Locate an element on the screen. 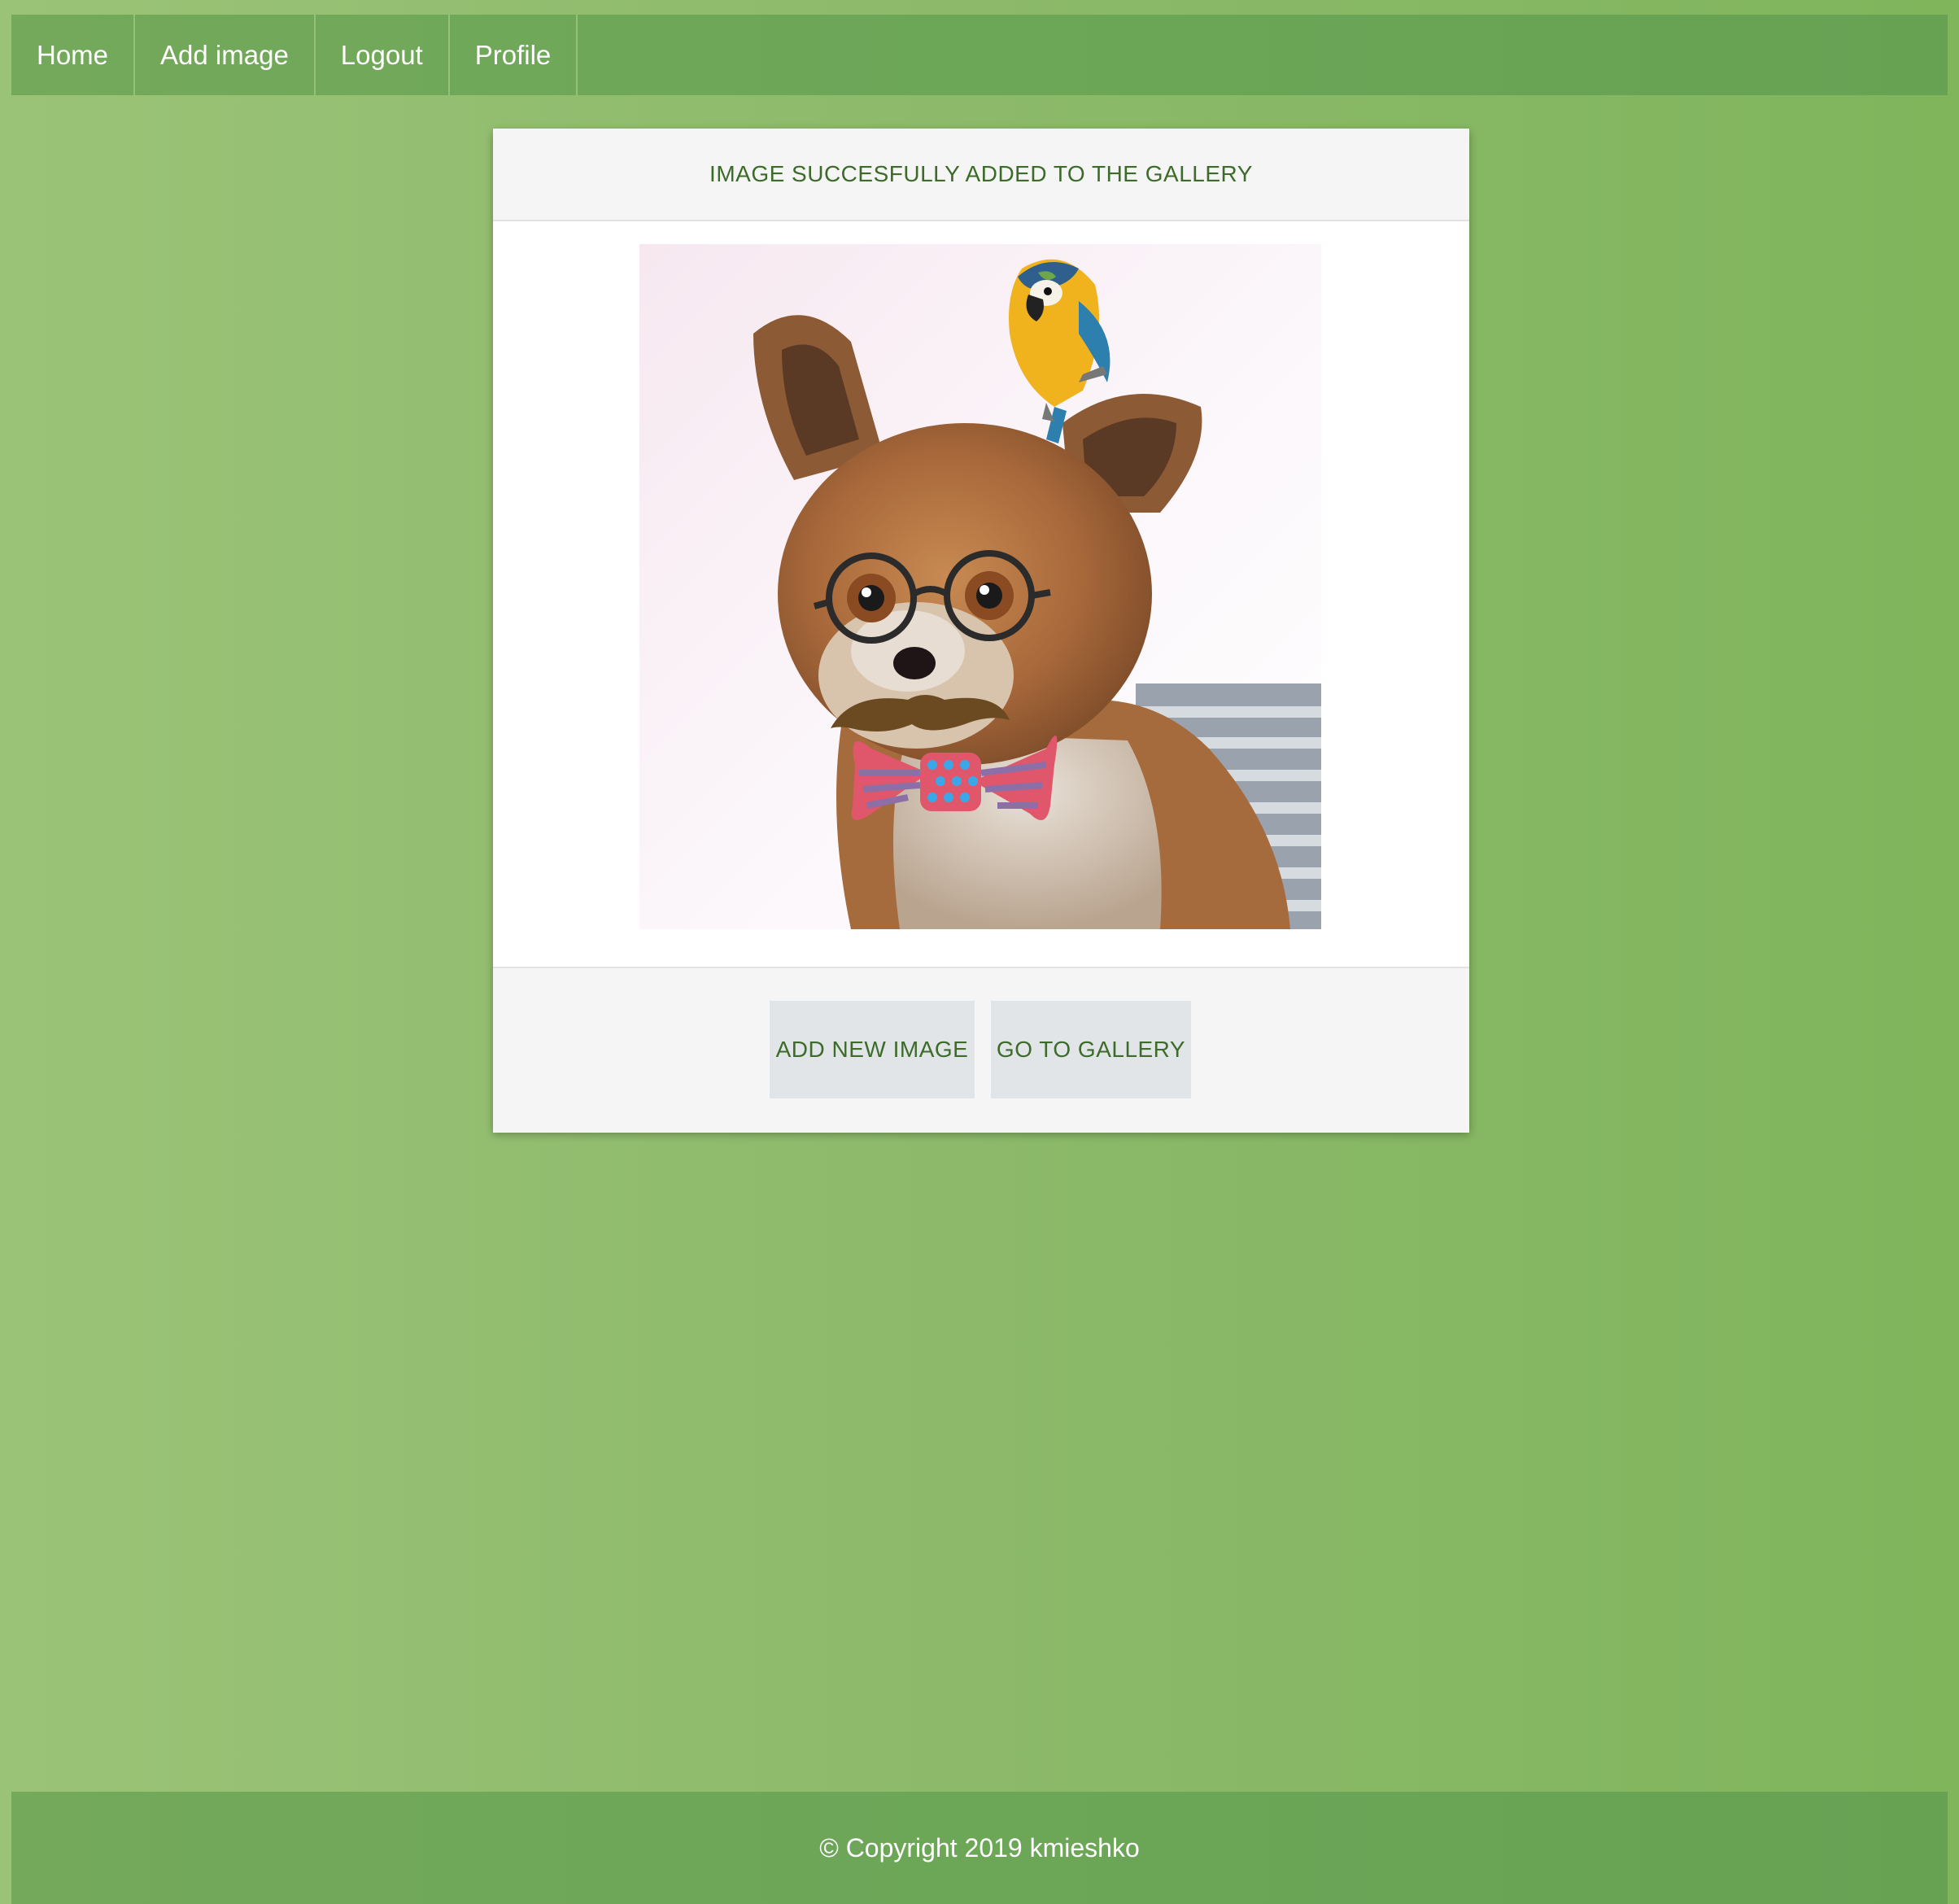 The height and width of the screenshot is (1904, 1959). add-new-image-button: ADD NEW IMAGE is located at coordinates (873, 1049).